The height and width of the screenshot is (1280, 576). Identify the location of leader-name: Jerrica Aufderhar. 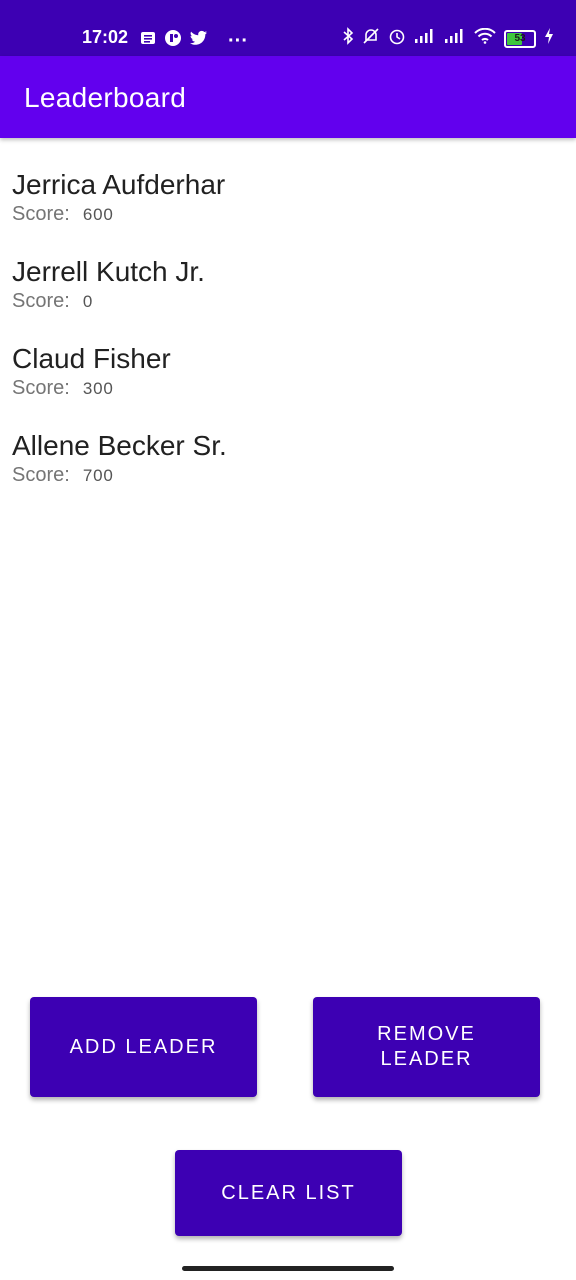
(119, 184).